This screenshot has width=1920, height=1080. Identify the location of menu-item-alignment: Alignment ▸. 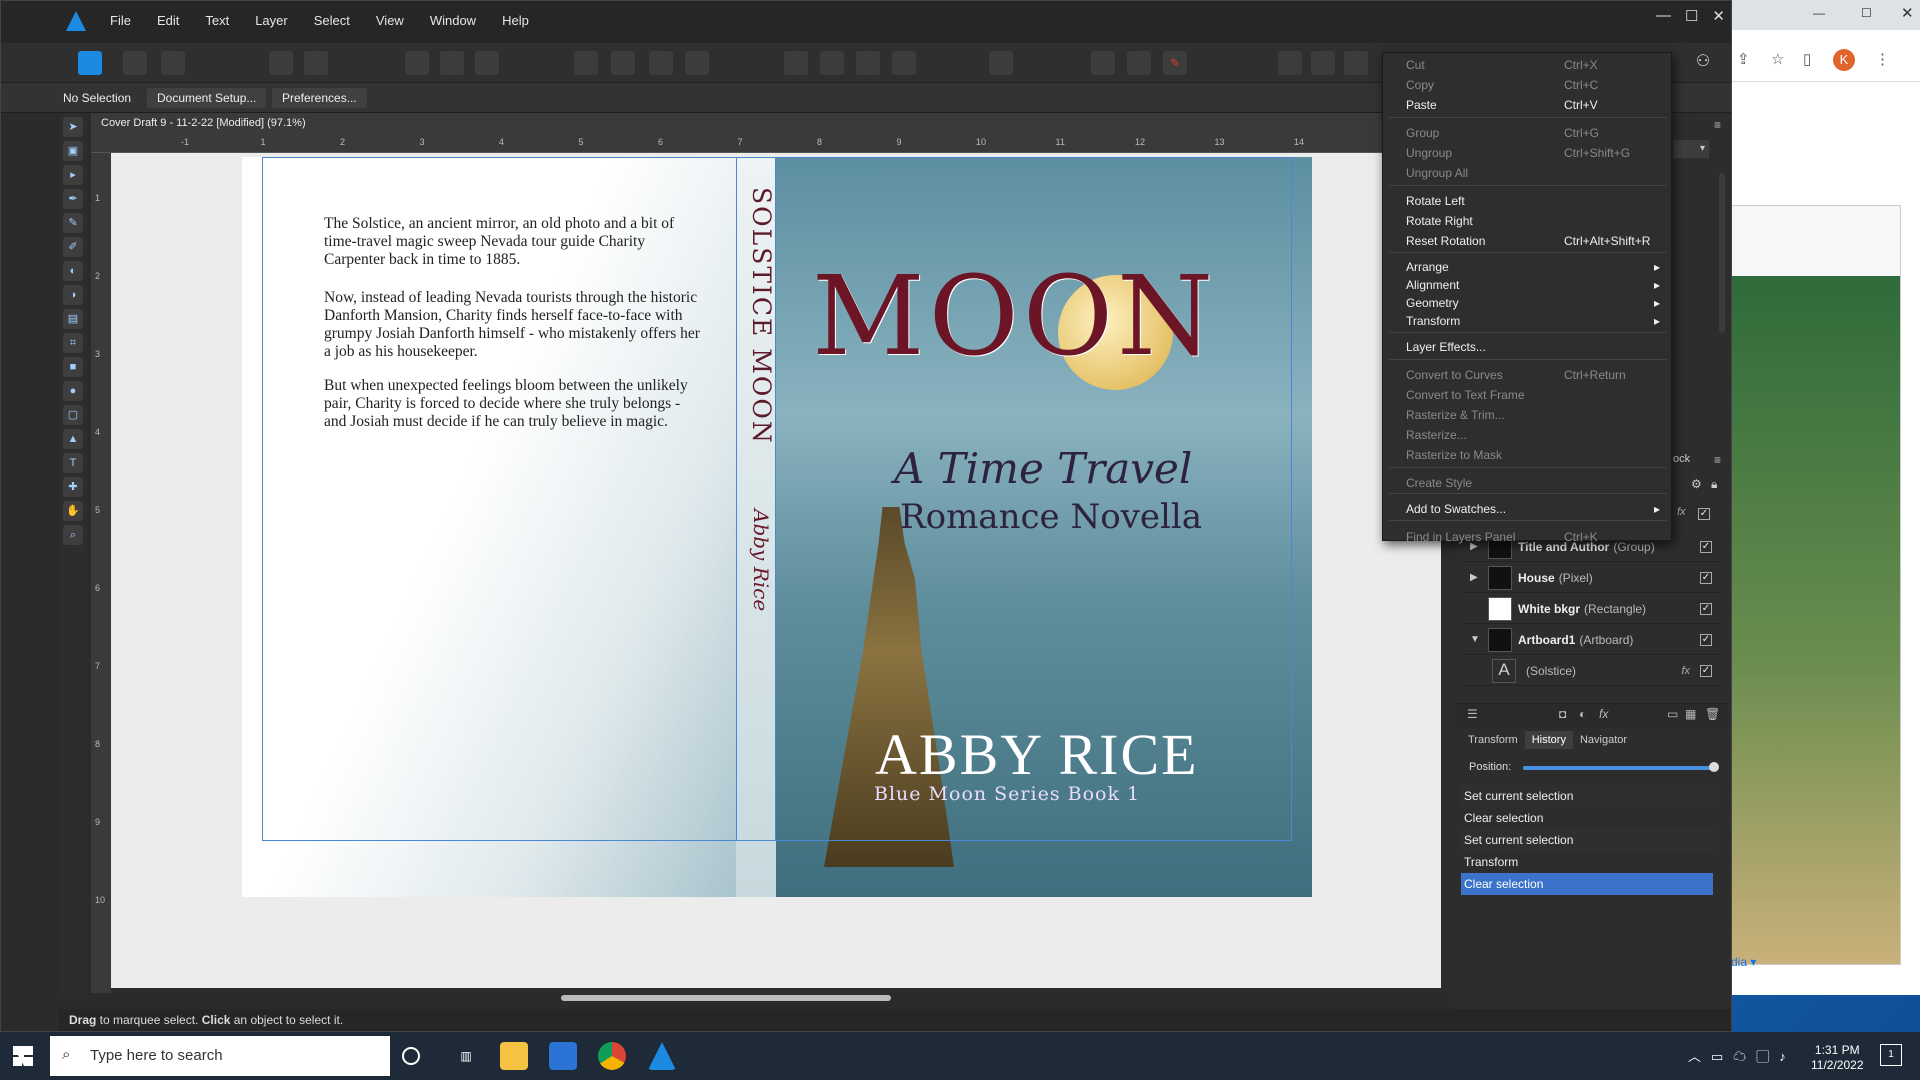
(1537, 285).